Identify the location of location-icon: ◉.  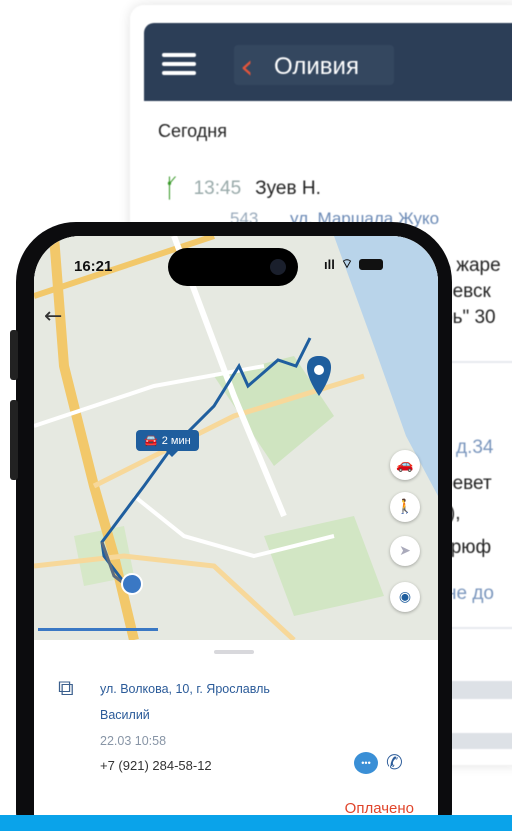
(405, 597).